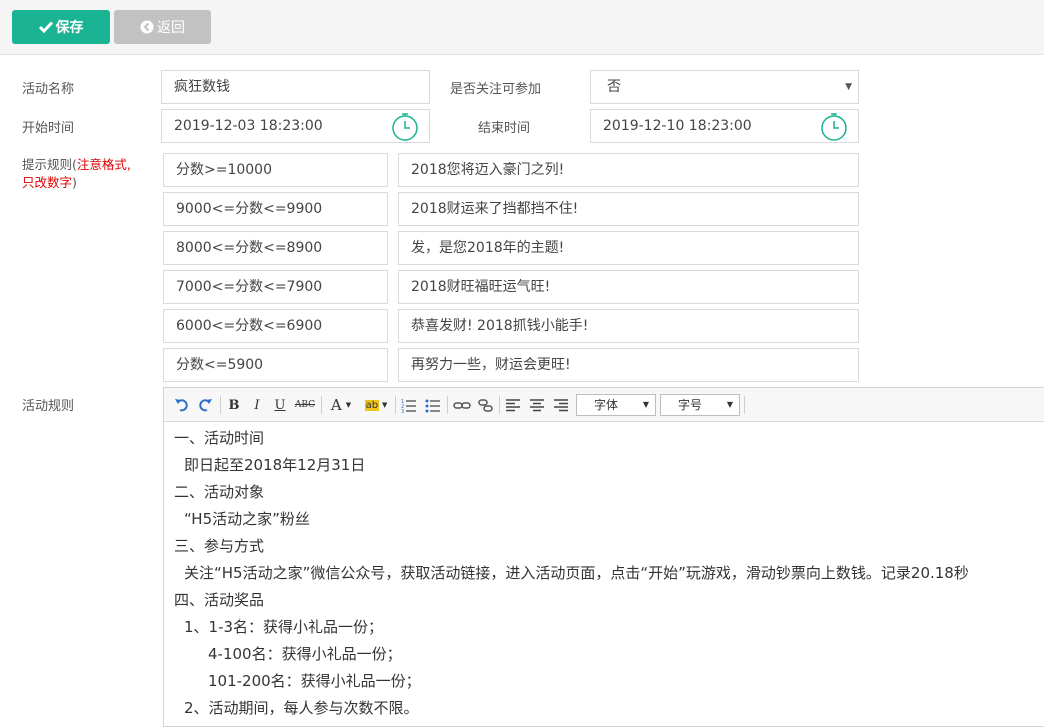  What do you see at coordinates (462, 405) in the screenshot?
I see `link-icon` at bounding box center [462, 405].